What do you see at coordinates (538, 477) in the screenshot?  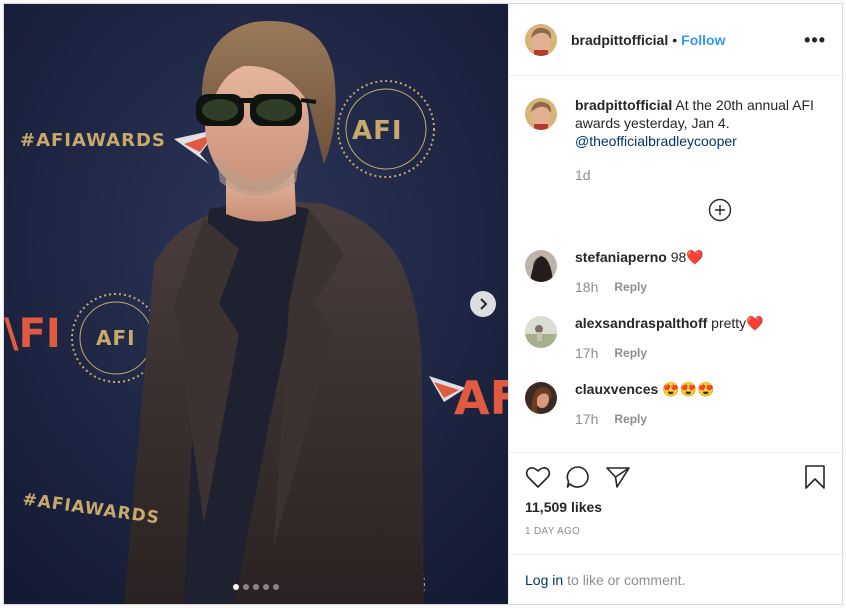 I see `heart-outline-icon` at bounding box center [538, 477].